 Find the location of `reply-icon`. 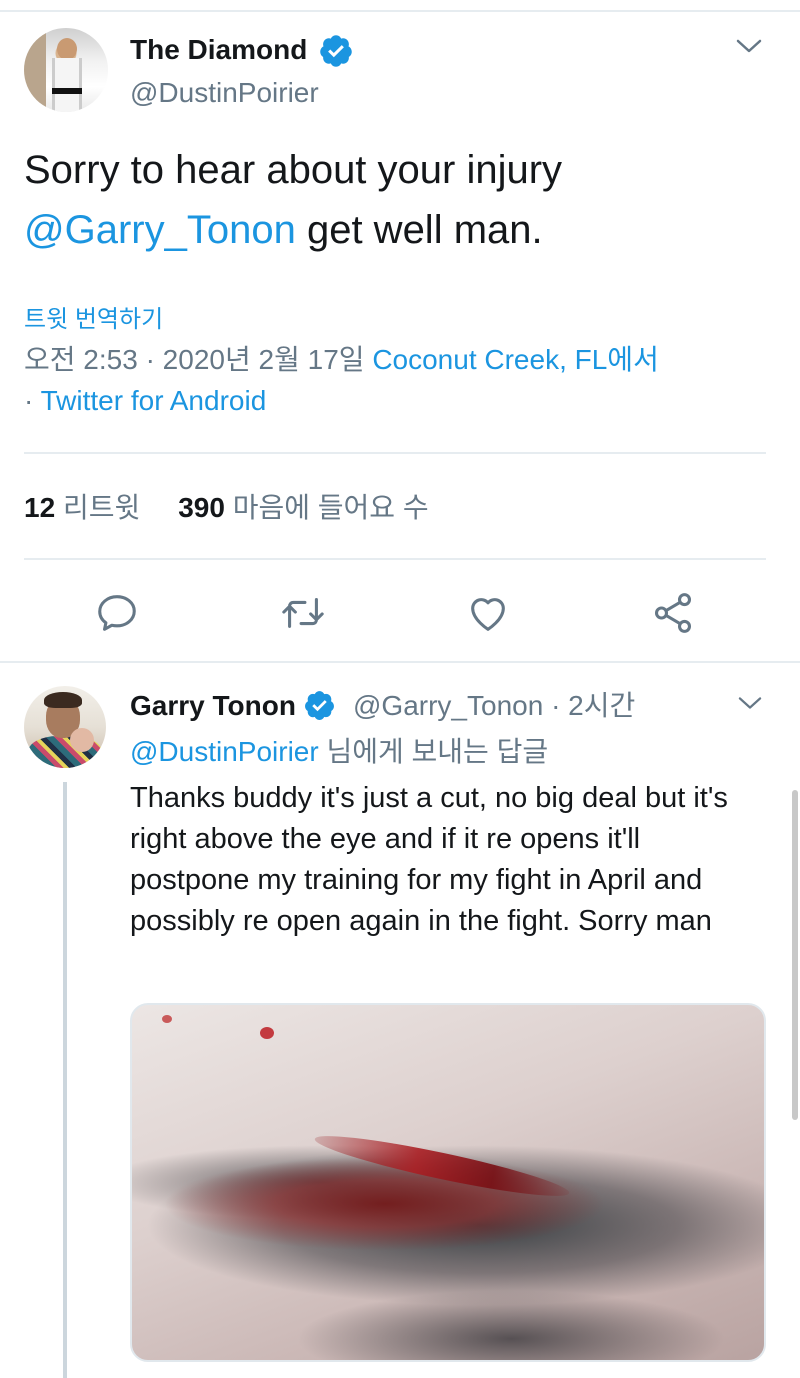

reply-icon is located at coordinates (117, 613).